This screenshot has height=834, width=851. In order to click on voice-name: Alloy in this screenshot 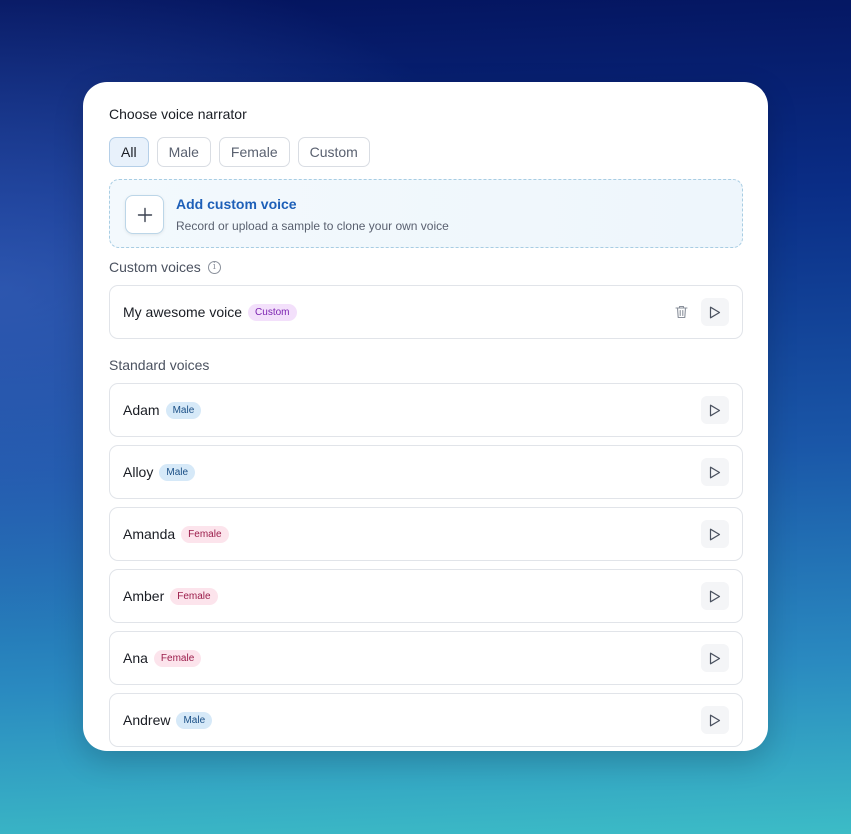, I will do `click(138, 472)`.